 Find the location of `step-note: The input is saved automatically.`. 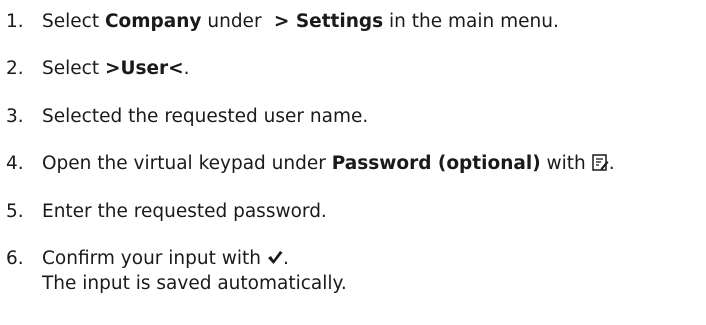

step-note: The input is saved automatically. is located at coordinates (194, 283).